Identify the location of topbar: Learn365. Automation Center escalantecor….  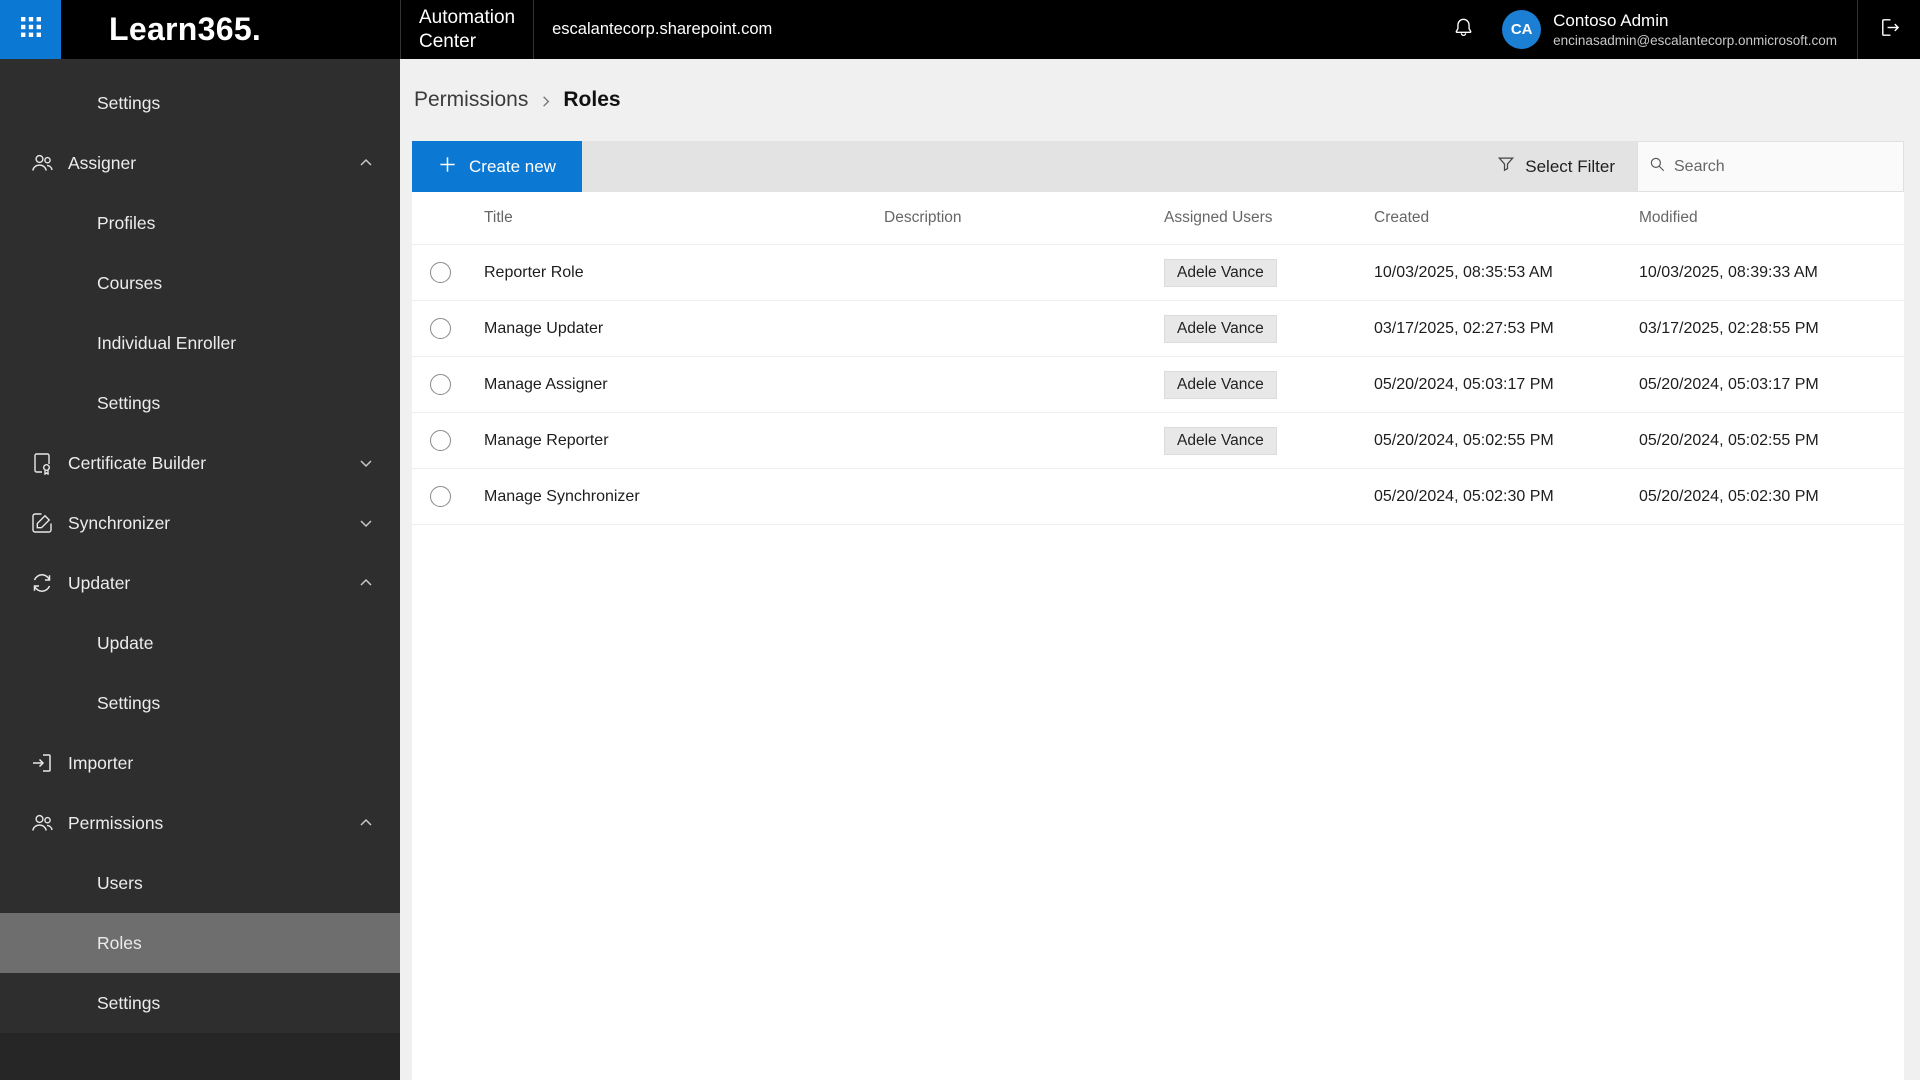
(960, 29).